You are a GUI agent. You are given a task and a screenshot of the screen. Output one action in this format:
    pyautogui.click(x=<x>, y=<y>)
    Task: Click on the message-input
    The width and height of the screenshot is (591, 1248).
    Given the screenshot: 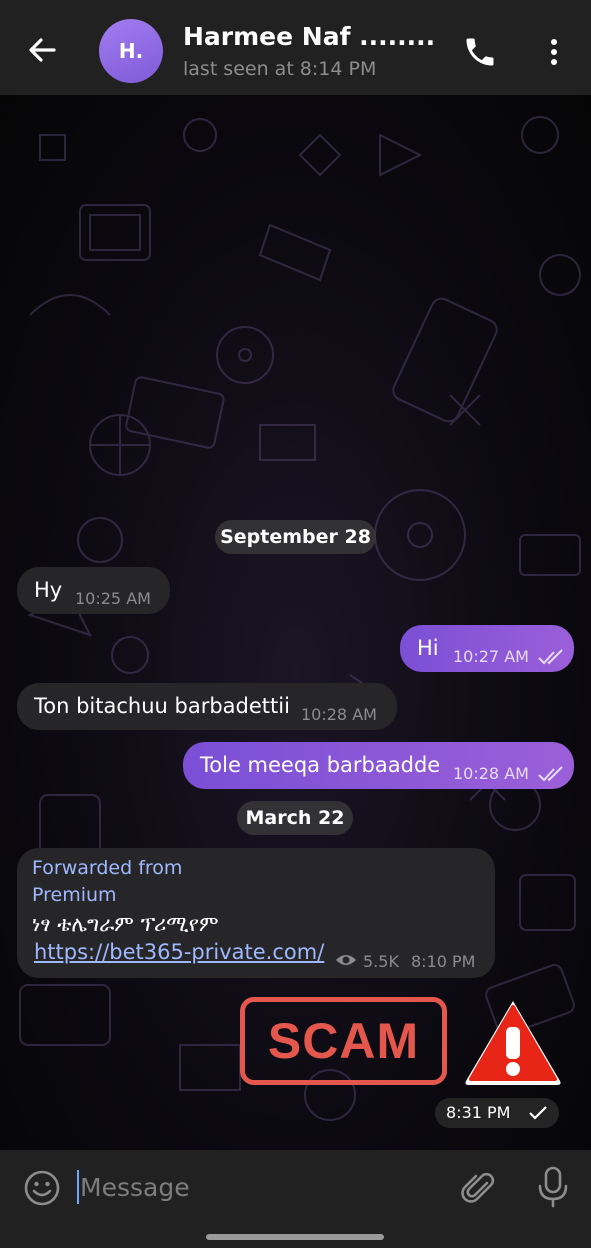 What is the action you would take?
    pyautogui.click(x=260, y=1187)
    